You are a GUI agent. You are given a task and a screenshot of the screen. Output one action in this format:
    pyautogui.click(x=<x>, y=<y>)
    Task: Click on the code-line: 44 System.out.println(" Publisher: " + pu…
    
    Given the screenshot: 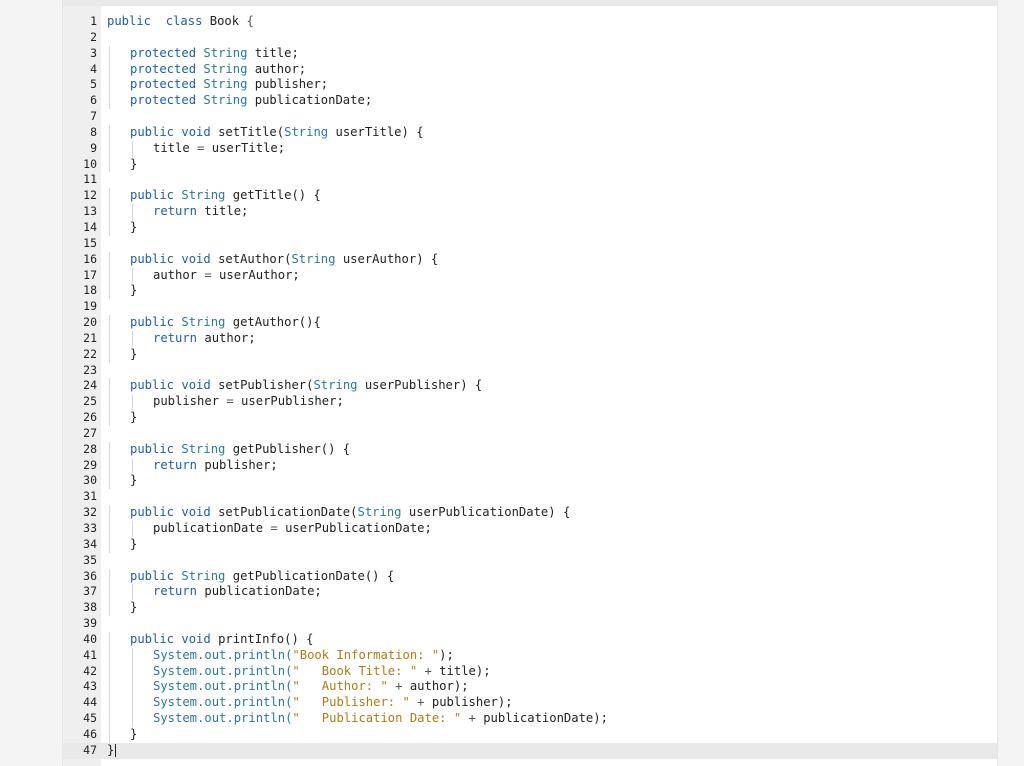 What is the action you would take?
    pyautogui.click(x=530, y=703)
    